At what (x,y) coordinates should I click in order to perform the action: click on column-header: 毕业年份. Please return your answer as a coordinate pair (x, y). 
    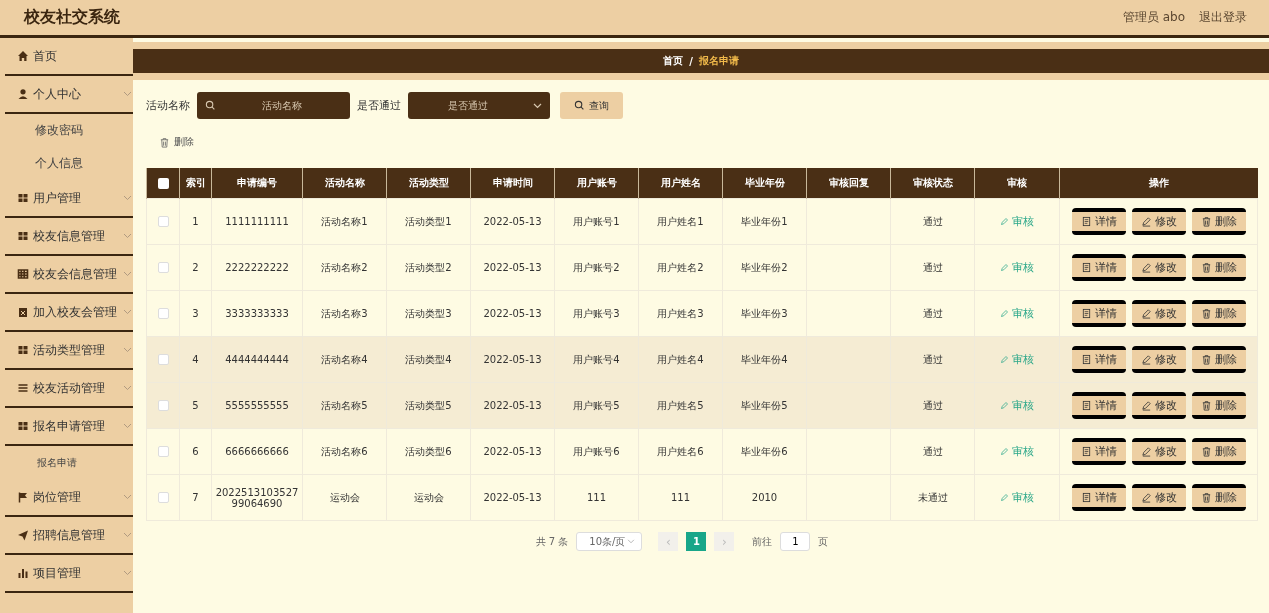
    Looking at the image, I should click on (764, 183).